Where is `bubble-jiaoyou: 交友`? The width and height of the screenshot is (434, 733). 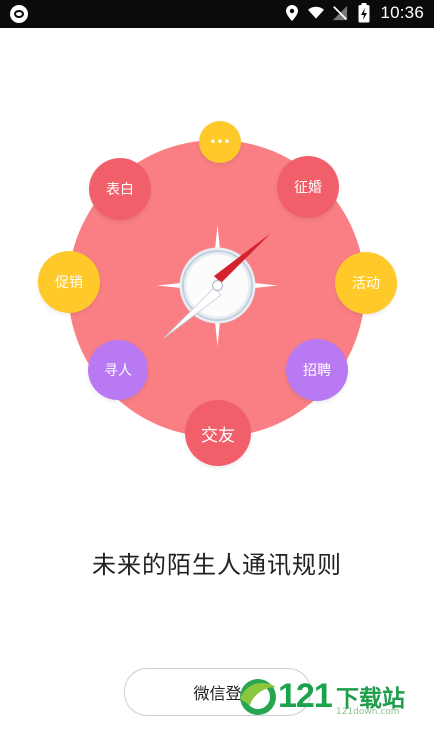 bubble-jiaoyou: 交友 is located at coordinates (218, 433).